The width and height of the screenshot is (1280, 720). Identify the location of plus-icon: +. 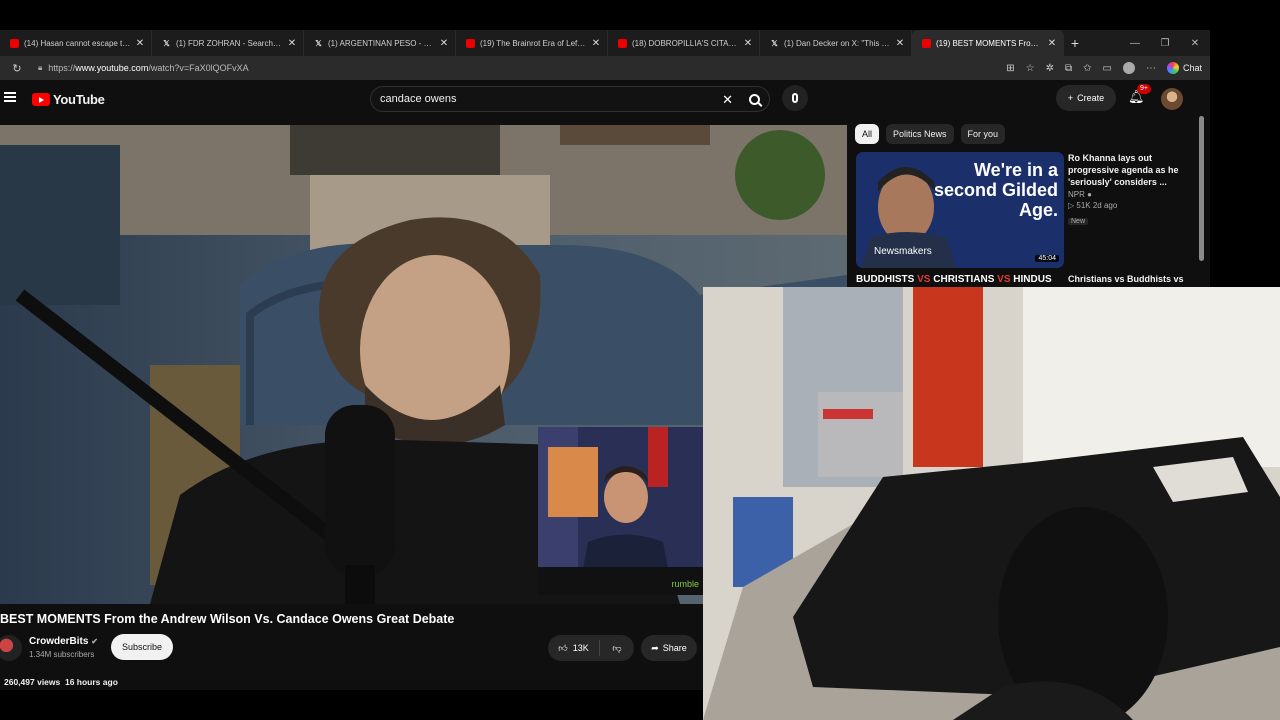
(1070, 98).